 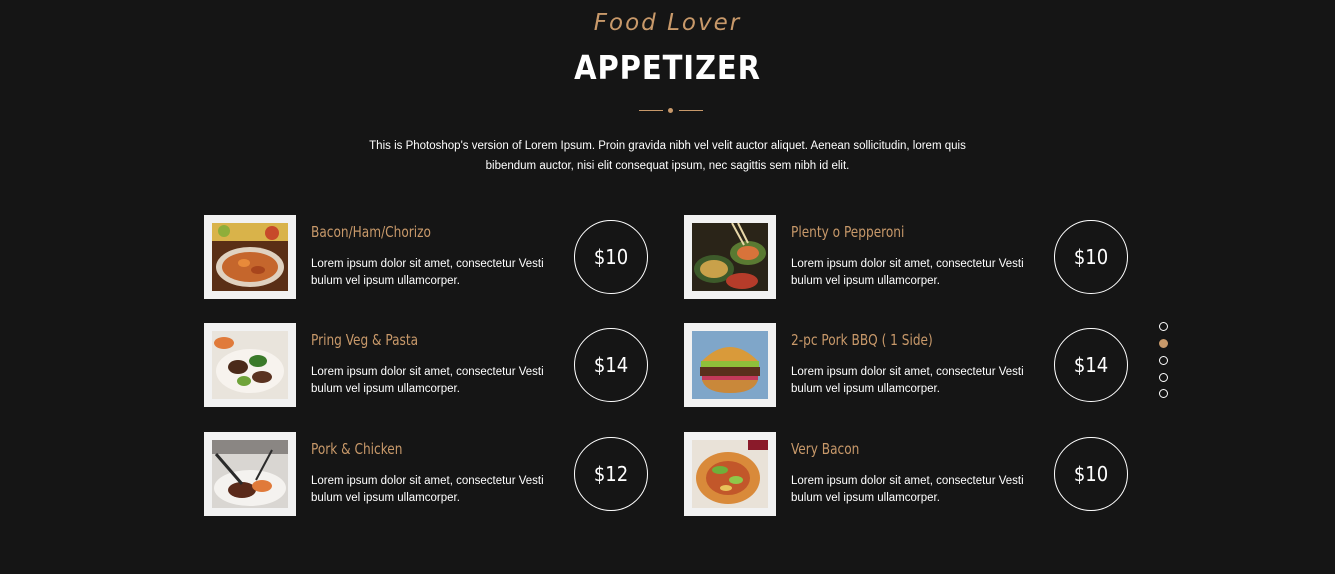 I want to click on menu-item-name: Pork & Chicken, so click(x=356, y=449).